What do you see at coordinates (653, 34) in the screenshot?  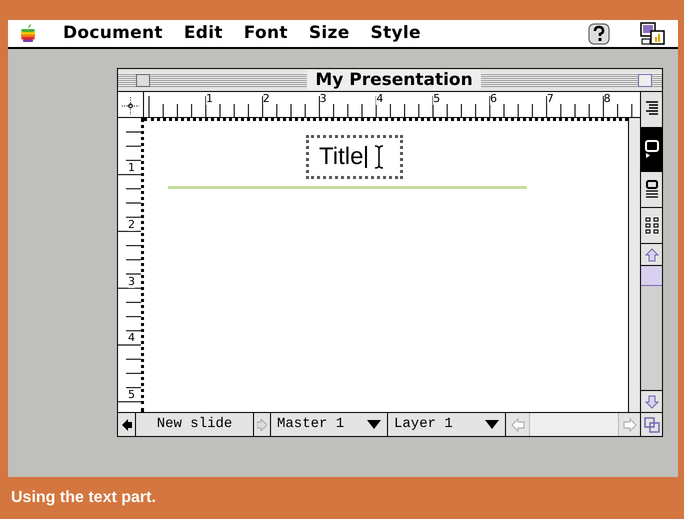 I see `application-icon` at bounding box center [653, 34].